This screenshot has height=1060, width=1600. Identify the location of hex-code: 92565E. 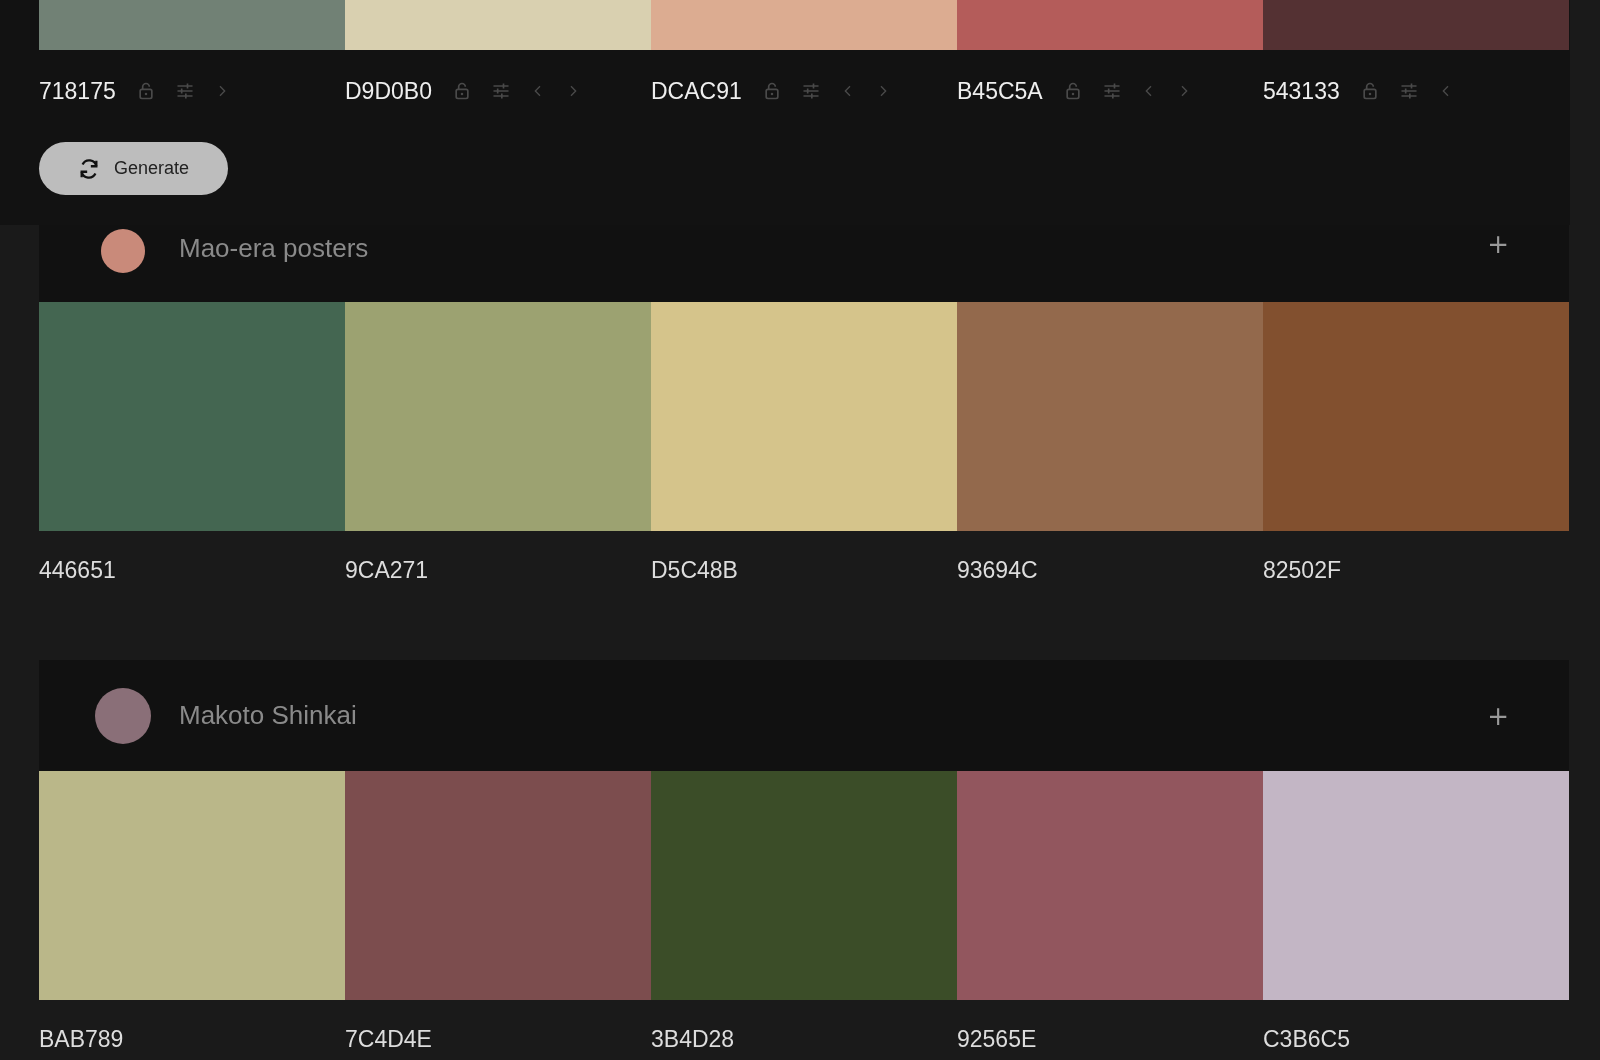
(997, 1040).